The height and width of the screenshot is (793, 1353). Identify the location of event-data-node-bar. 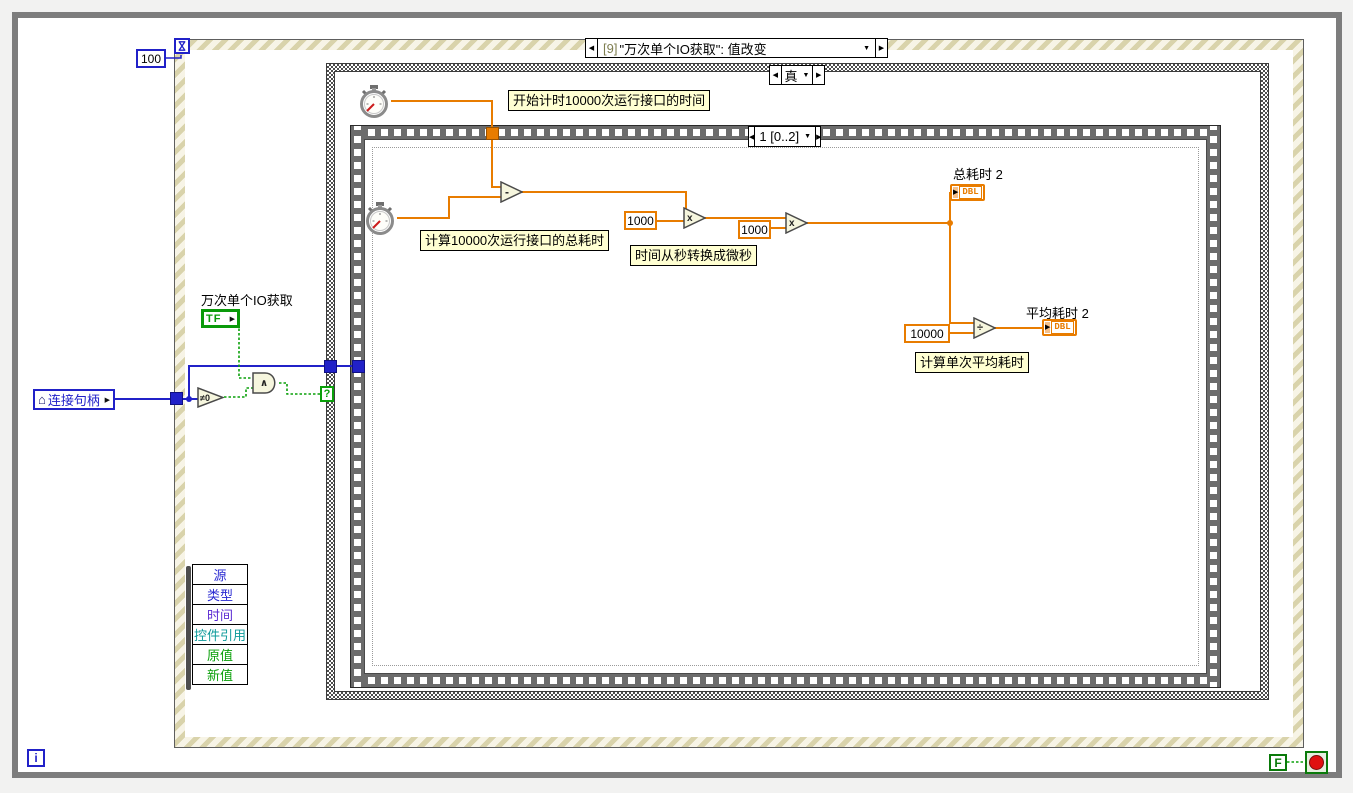
(188, 628).